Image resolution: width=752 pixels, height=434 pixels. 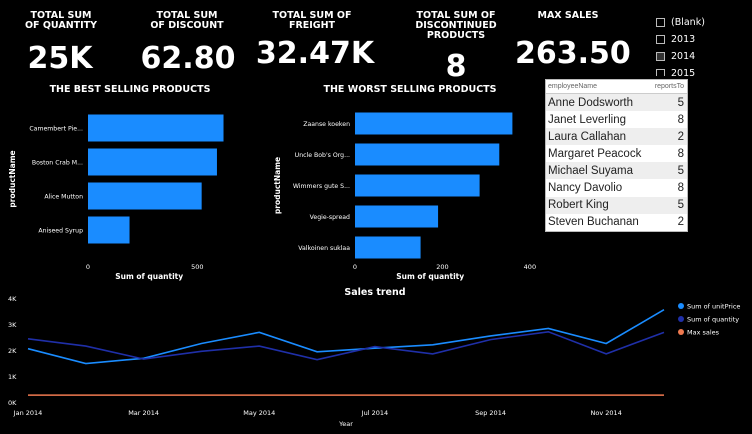 What do you see at coordinates (683, 56) in the screenshot?
I see `slicer-item-label: 2014` at bounding box center [683, 56].